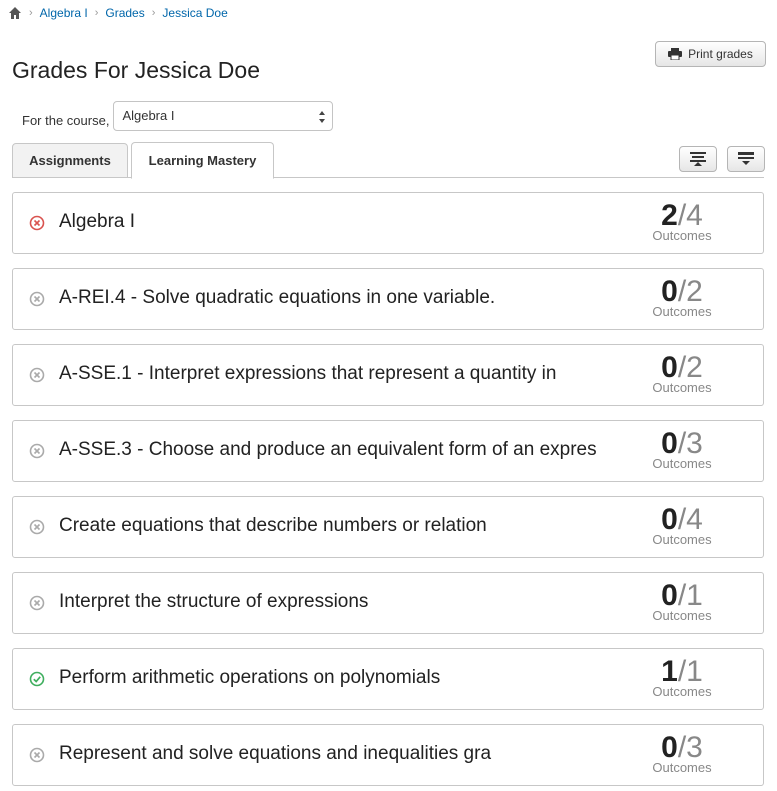 This screenshot has width=777, height=791. Describe the element at coordinates (66, 120) in the screenshot. I see `course-filter-label: For the course,` at that location.